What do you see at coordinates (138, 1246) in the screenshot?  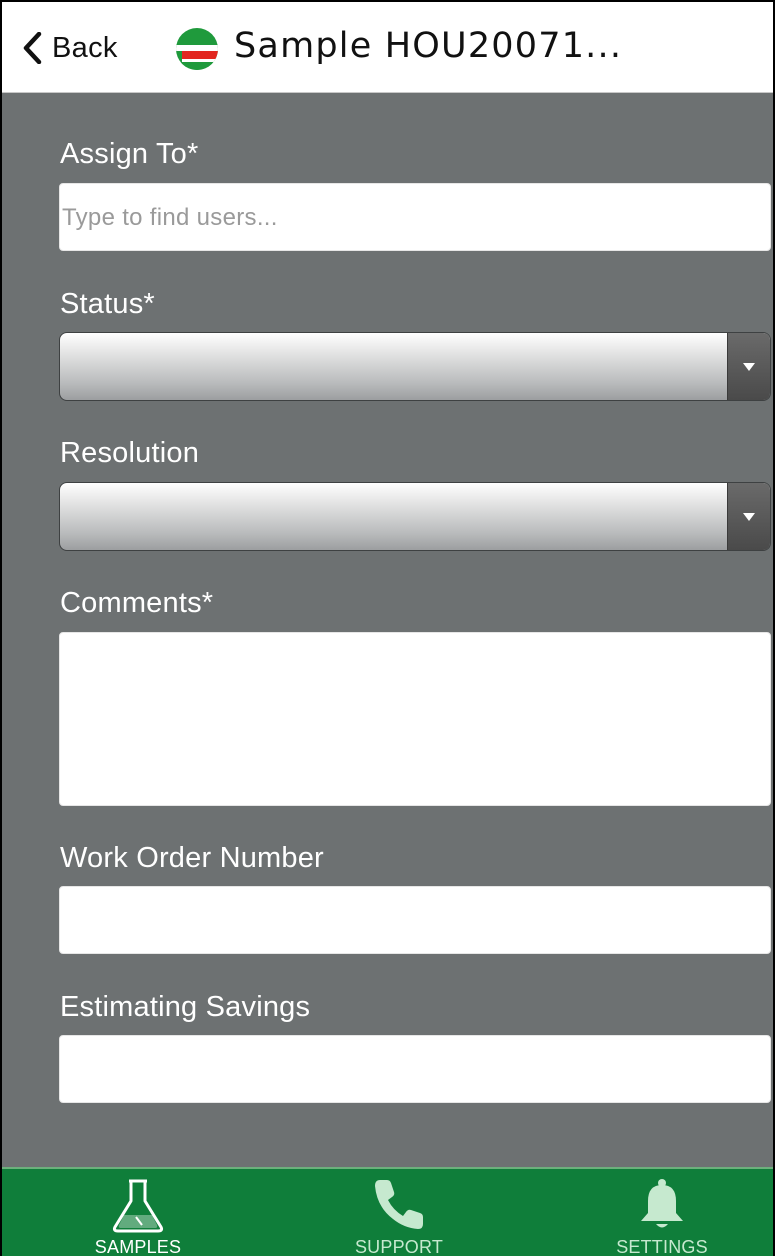 I see `tab-samples-label: SAMPLES` at bounding box center [138, 1246].